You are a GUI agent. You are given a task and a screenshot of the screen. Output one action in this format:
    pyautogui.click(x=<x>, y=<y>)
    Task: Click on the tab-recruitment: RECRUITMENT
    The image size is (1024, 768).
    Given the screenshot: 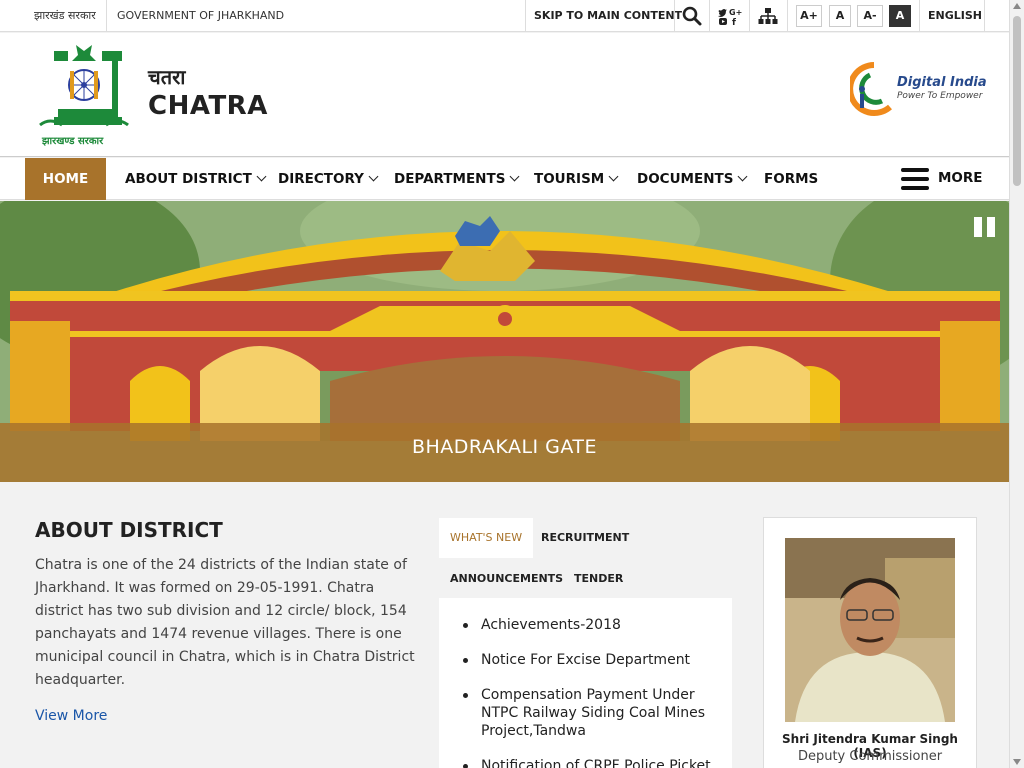 What is the action you would take?
    pyautogui.click(x=585, y=538)
    